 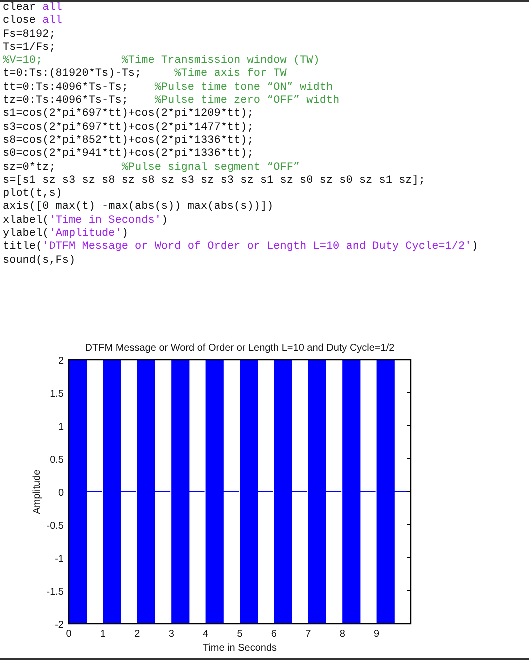 What do you see at coordinates (172, 101) in the screenshot?
I see `code-line: tz=0:Ts:4096*Ts-Ts; %Pulse time zero “OFF” width` at bounding box center [172, 101].